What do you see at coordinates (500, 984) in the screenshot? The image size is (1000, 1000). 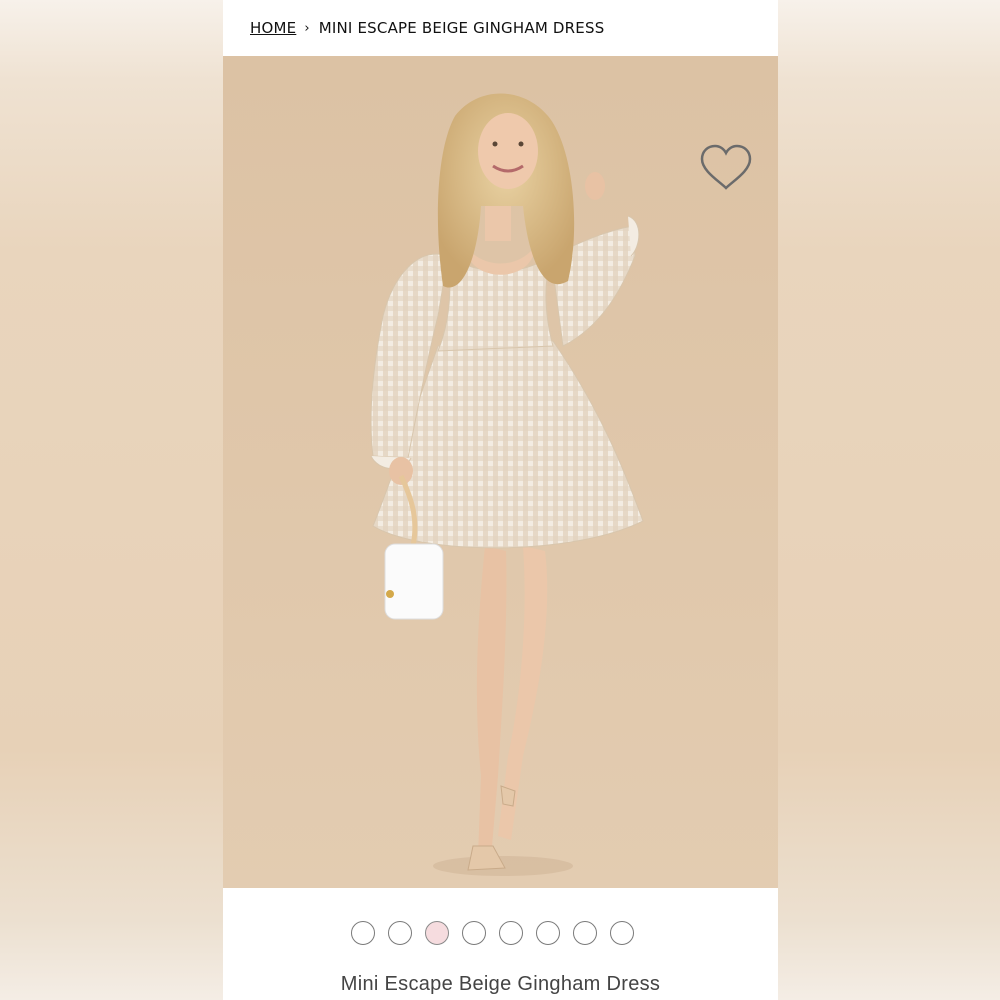 I see `product-title: Mini Escape Beige Gingham Dress` at bounding box center [500, 984].